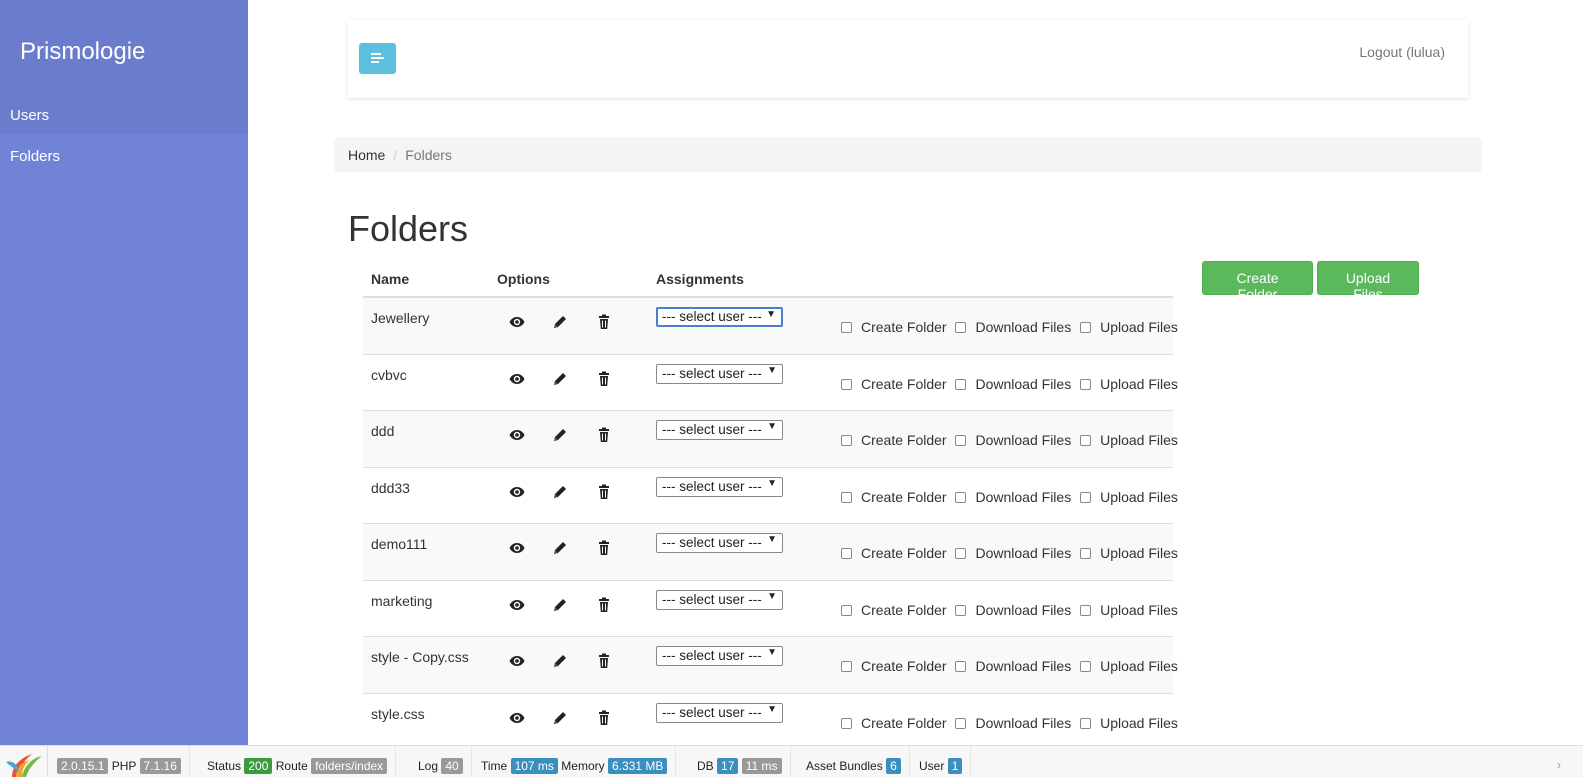 This screenshot has width=1583, height=777. Describe the element at coordinates (700, 279) in the screenshot. I see `column-header-assignments: Assignments` at that location.